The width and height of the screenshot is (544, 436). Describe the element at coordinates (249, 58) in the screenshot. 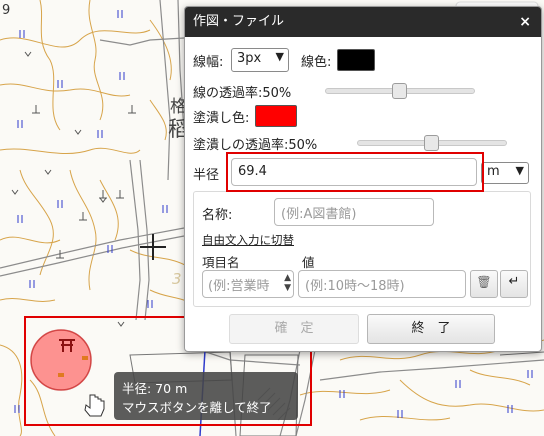

I see `line-width-value: 3px` at that location.